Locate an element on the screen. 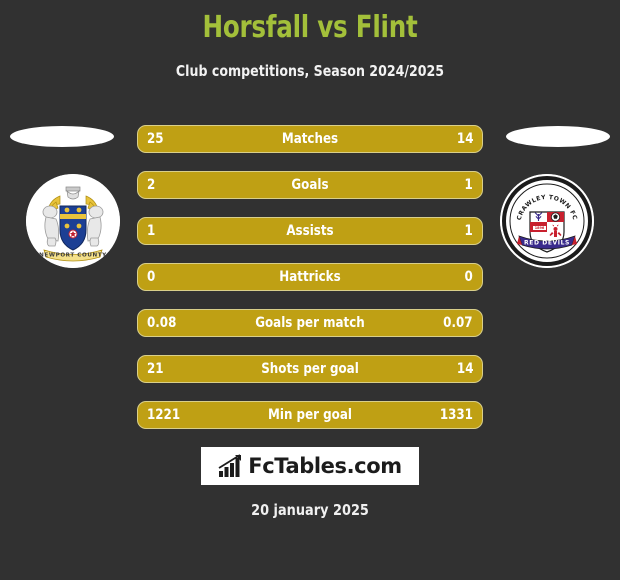 Image resolution: width=620 pixels, height=580 pixels. stat-row: 0 Hattricks 0 is located at coordinates (310, 277).